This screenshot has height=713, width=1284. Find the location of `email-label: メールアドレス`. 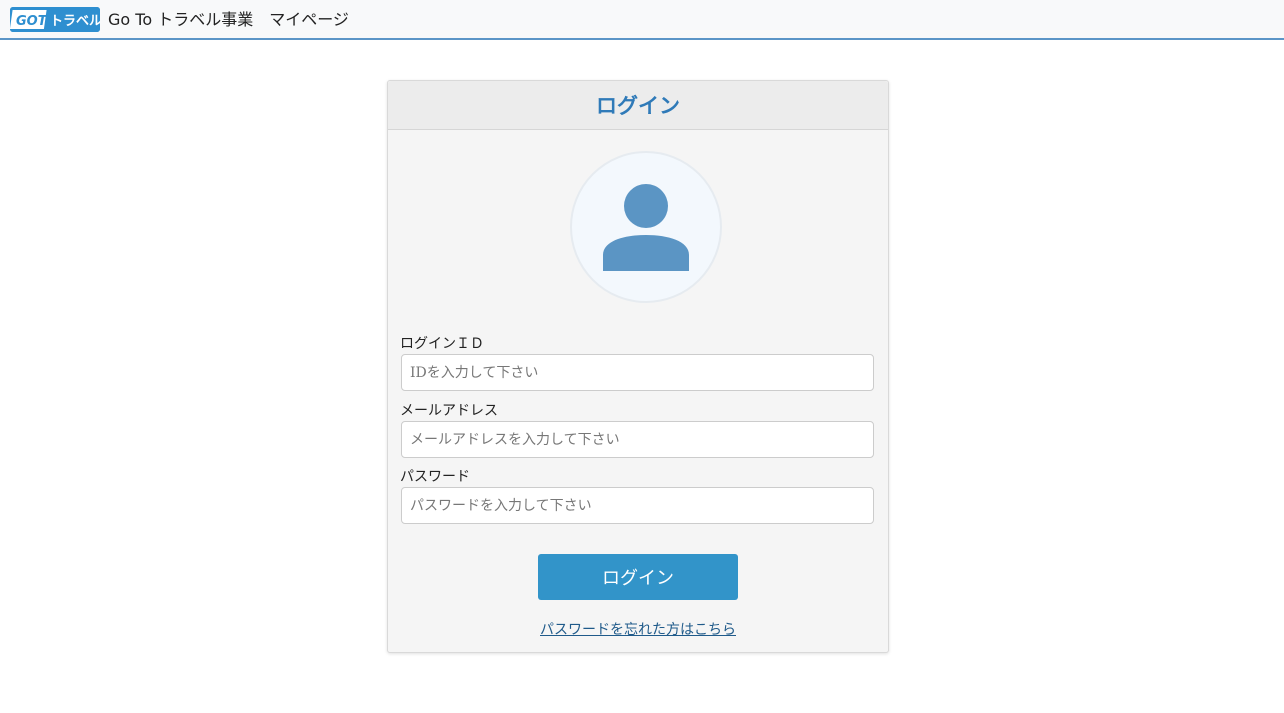

email-label: メールアドレス is located at coordinates (449, 411).